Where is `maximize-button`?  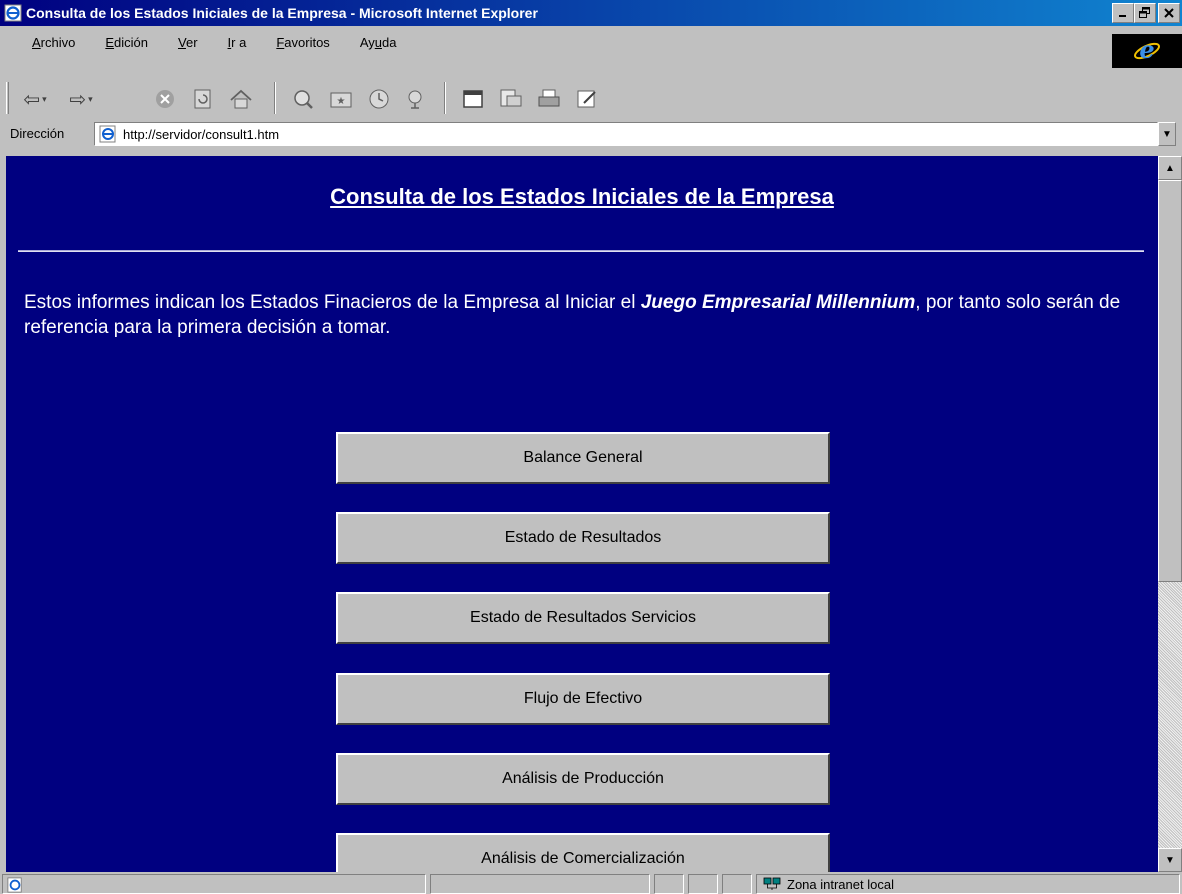 maximize-button is located at coordinates (1145, 13).